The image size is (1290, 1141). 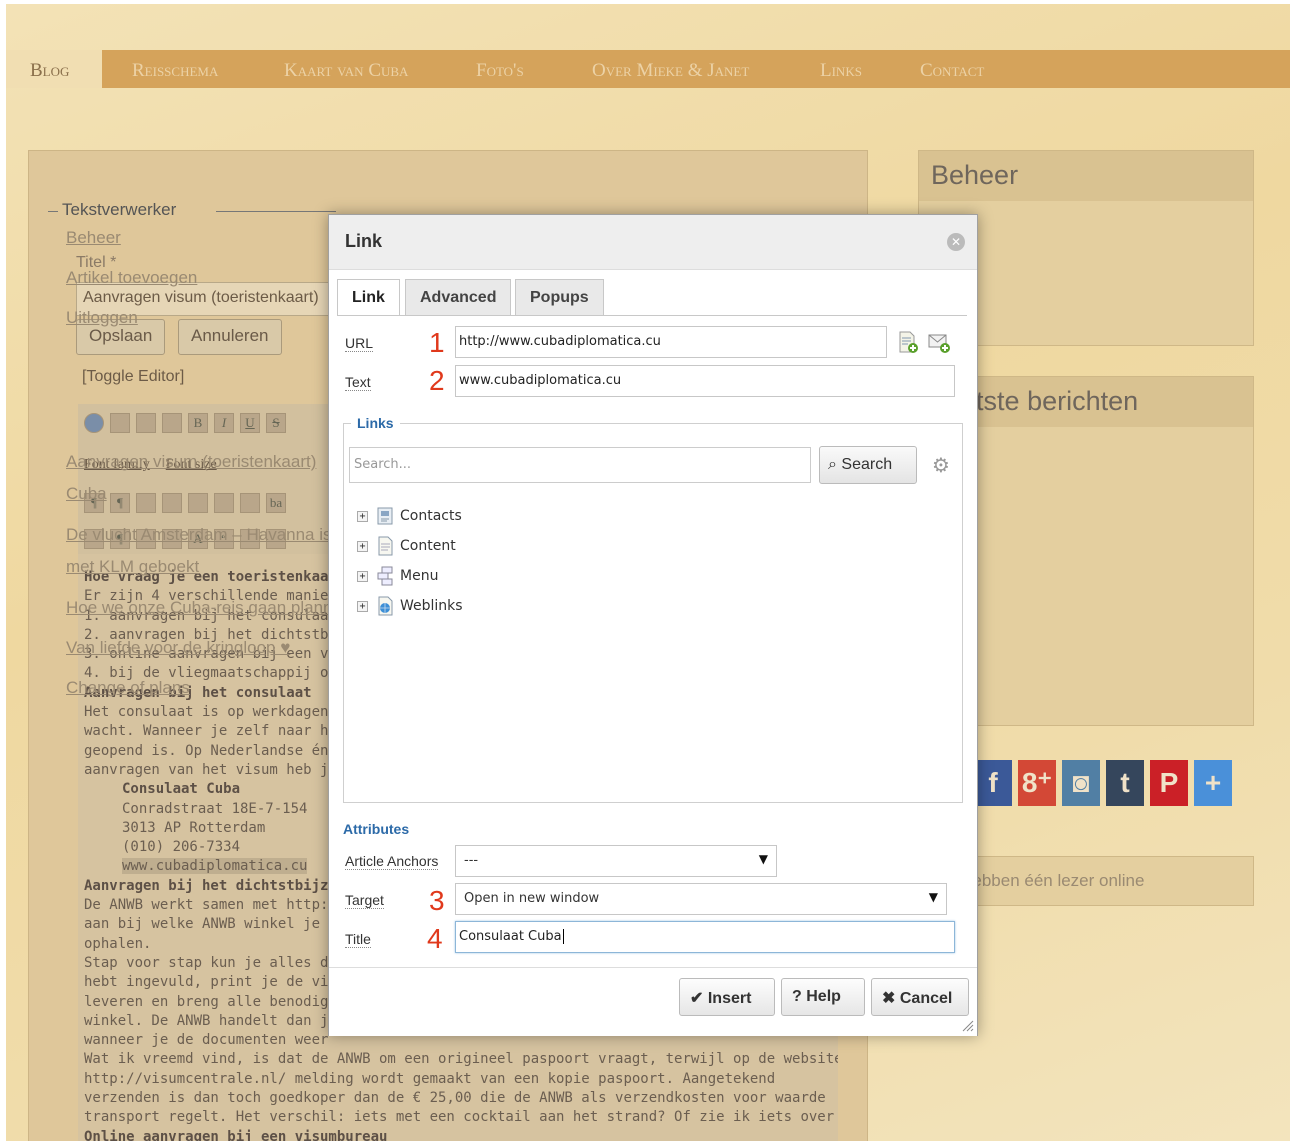 I want to click on editor-line: Online aanvragen bij een visumbureau, so click(x=236, y=1134).